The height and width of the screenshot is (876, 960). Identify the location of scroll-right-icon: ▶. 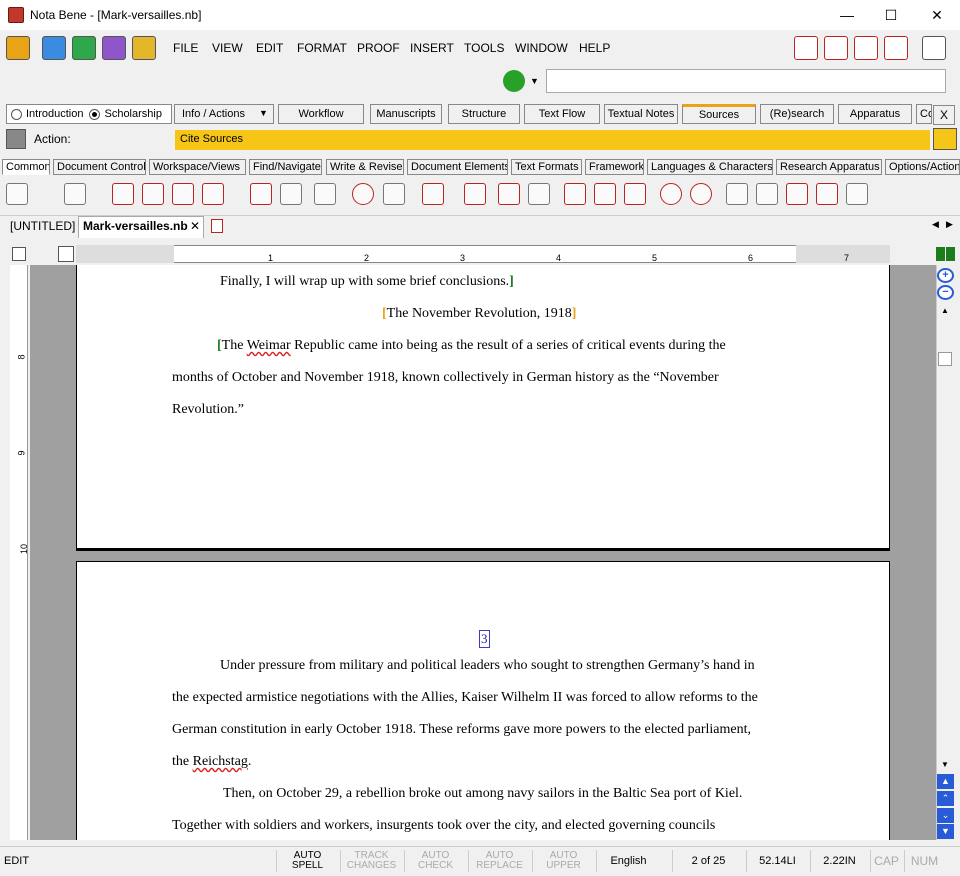
(949, 224).